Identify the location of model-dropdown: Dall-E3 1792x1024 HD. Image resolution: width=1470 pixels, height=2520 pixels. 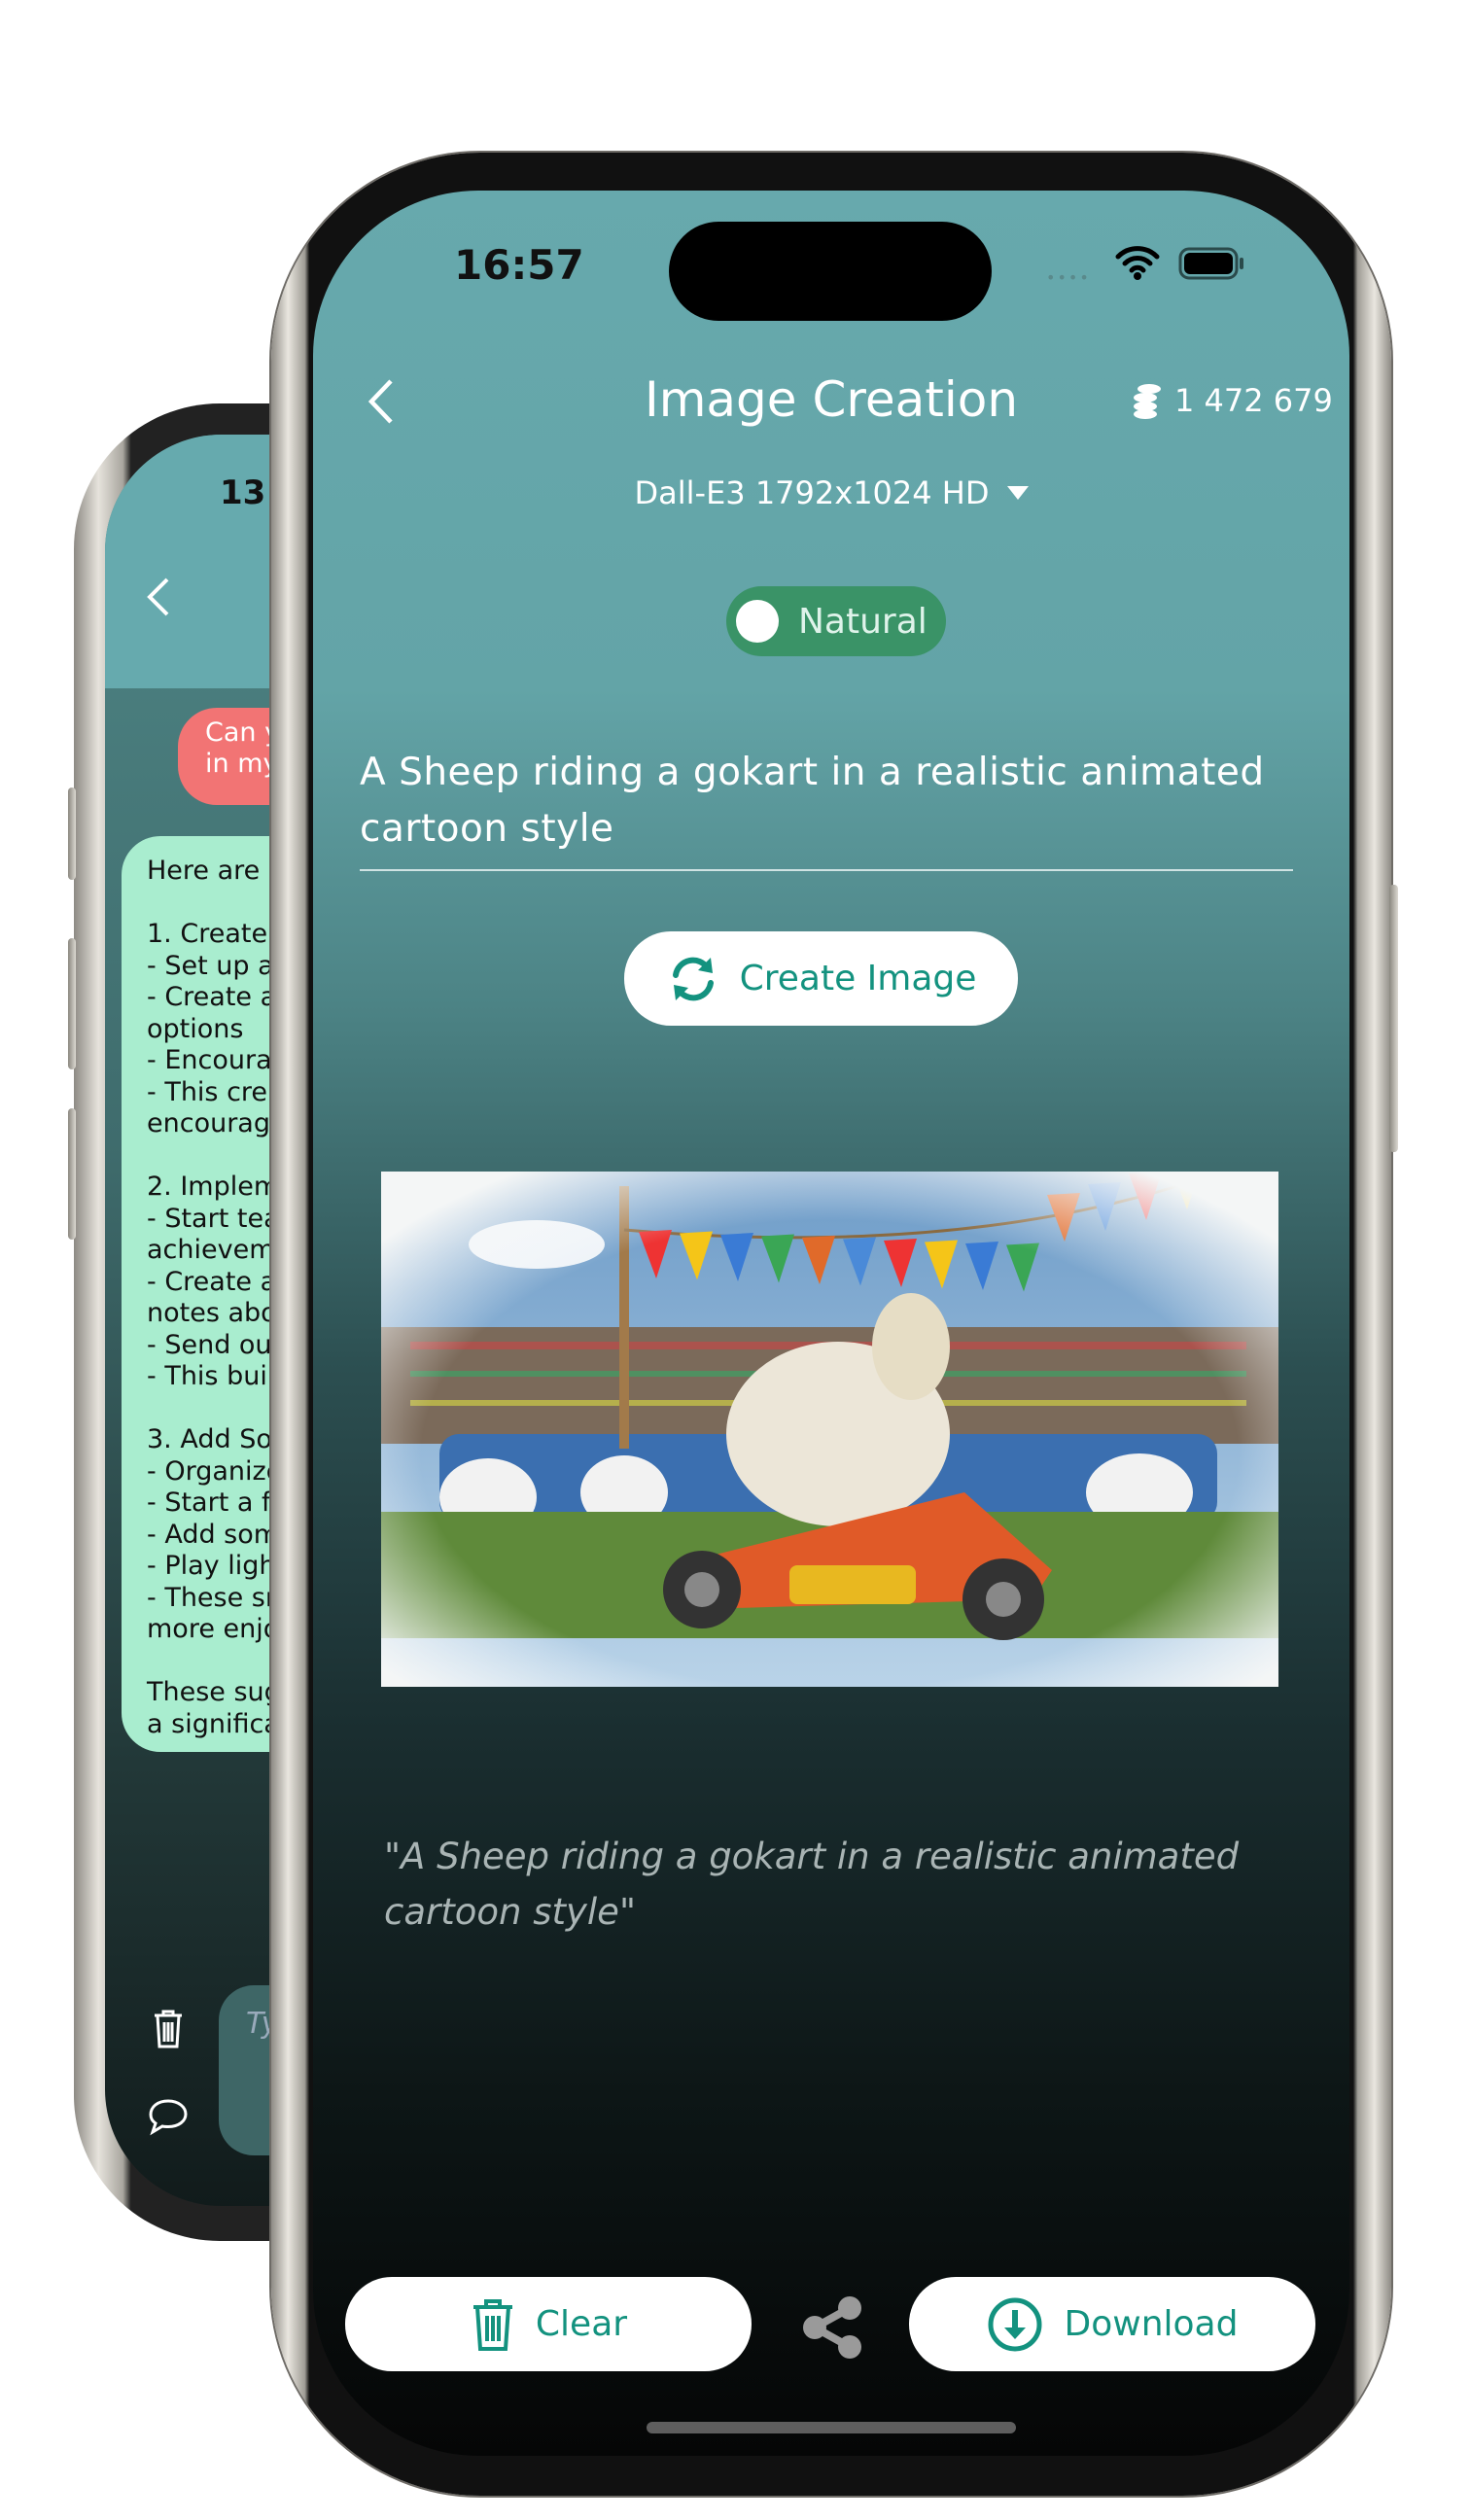
(831, 492).